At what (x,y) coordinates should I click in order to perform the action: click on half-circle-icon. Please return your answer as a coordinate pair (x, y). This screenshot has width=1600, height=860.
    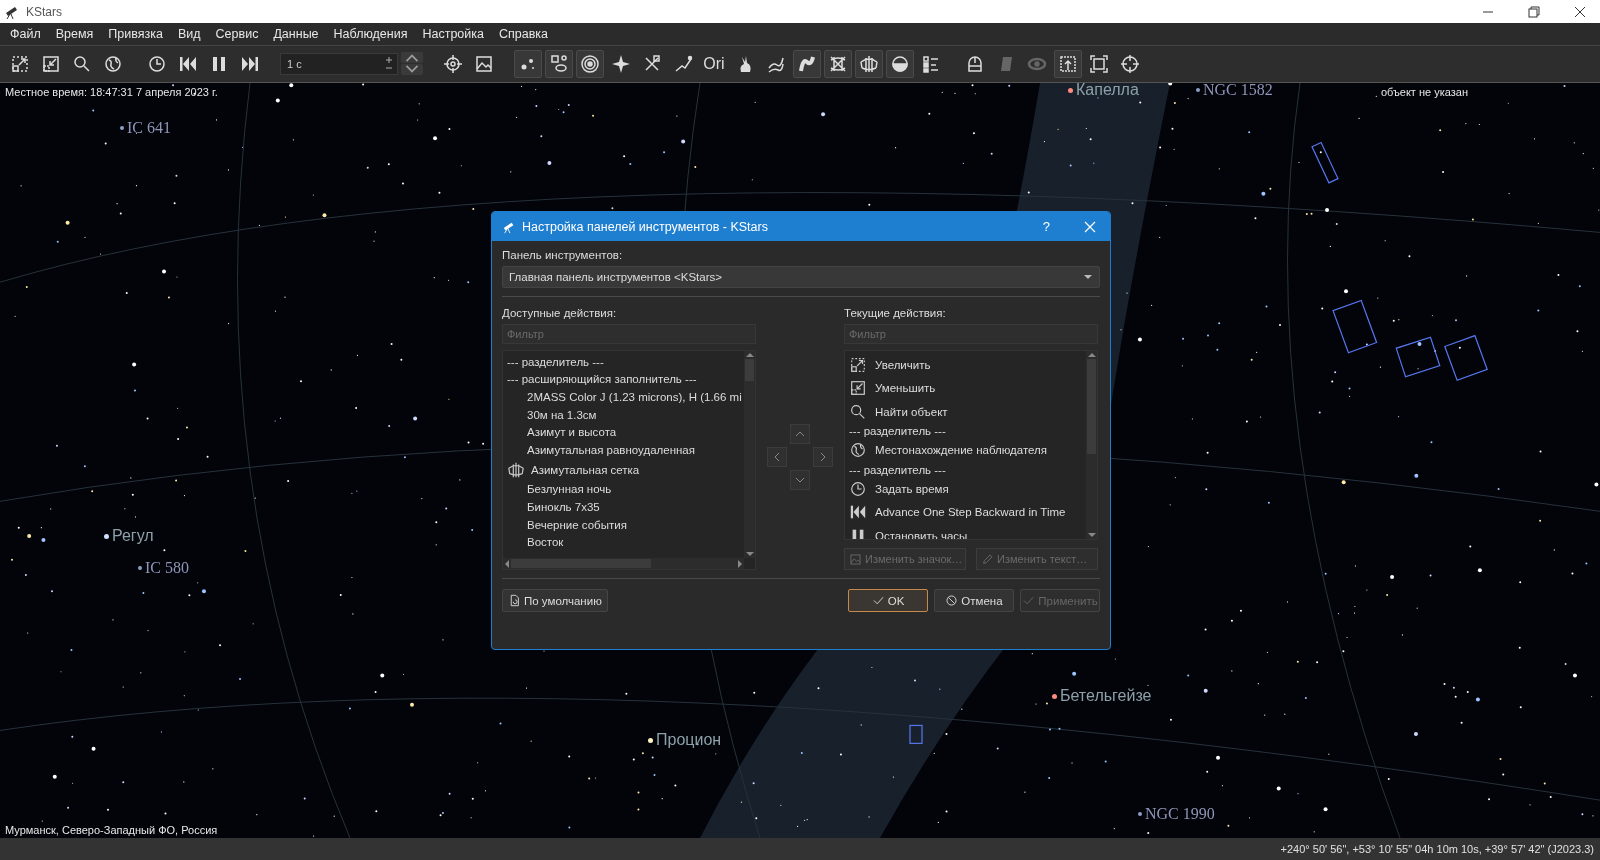
    Looking at the image, I should click on (900, 64).